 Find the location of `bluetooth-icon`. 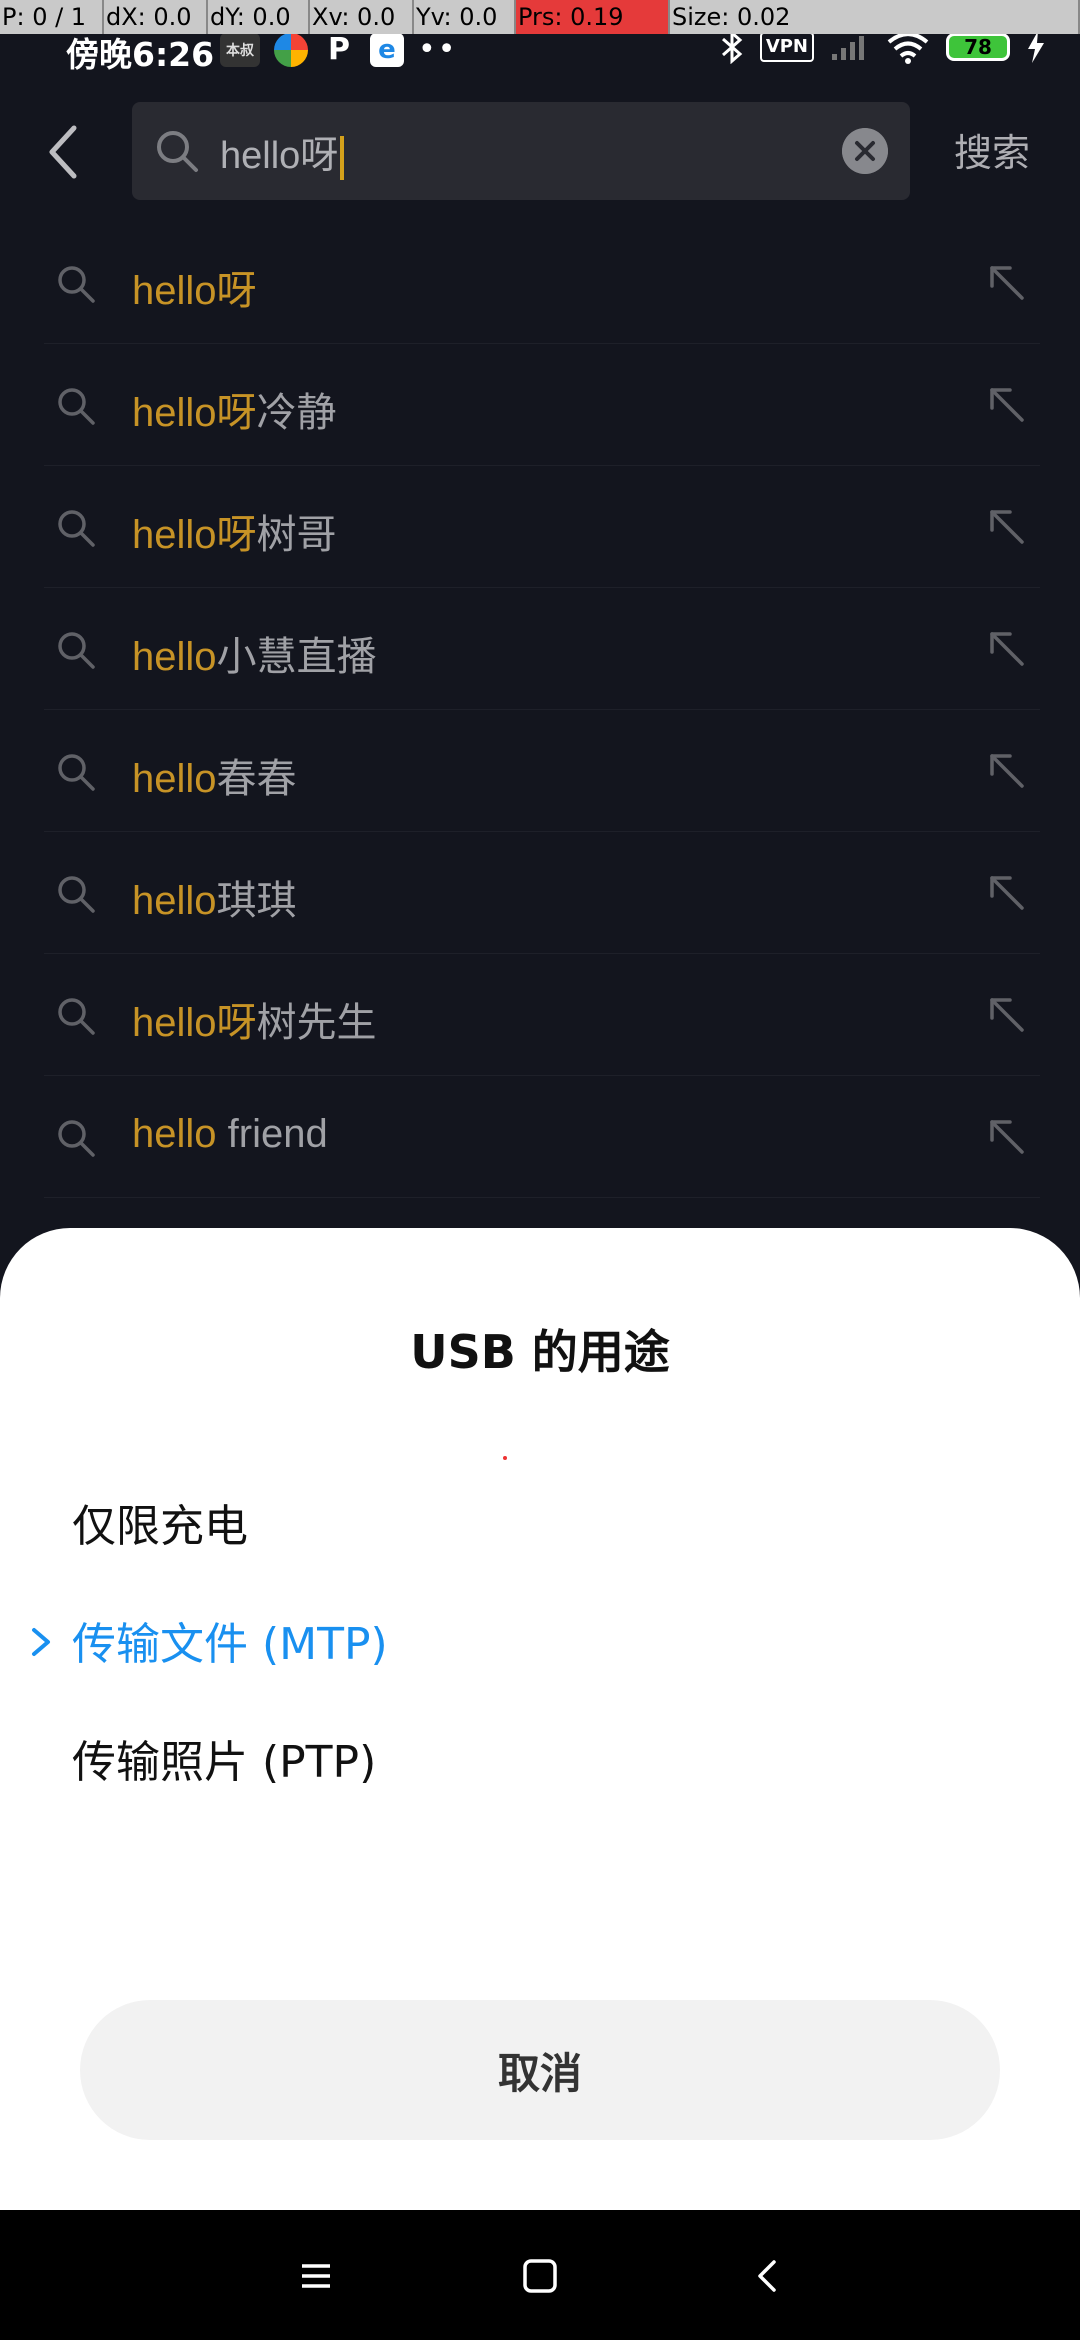

bluetooth-icon is located at coordinates (732, 47).